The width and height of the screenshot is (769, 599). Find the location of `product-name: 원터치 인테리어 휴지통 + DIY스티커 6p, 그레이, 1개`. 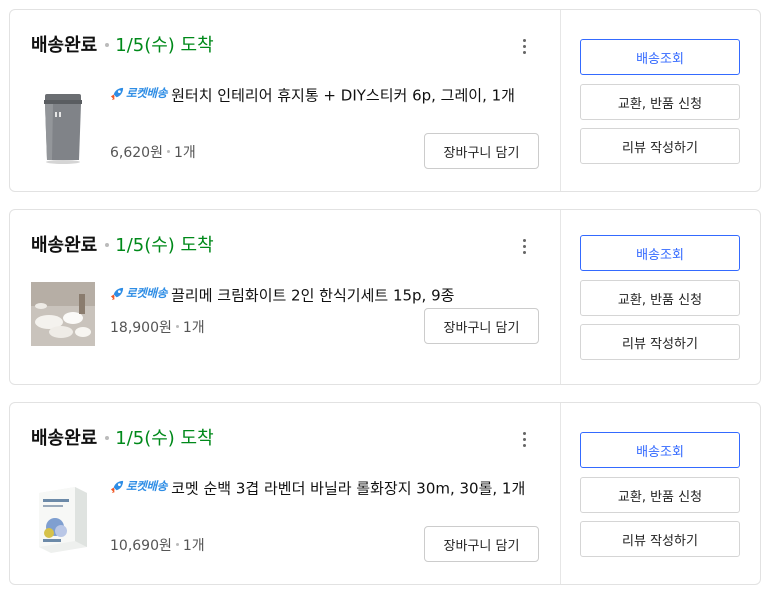

product-name: 원터치 인테리어 휴지통 + DIY스티커 6p, 그레이, 1개 is located at coordinates (343, 95).